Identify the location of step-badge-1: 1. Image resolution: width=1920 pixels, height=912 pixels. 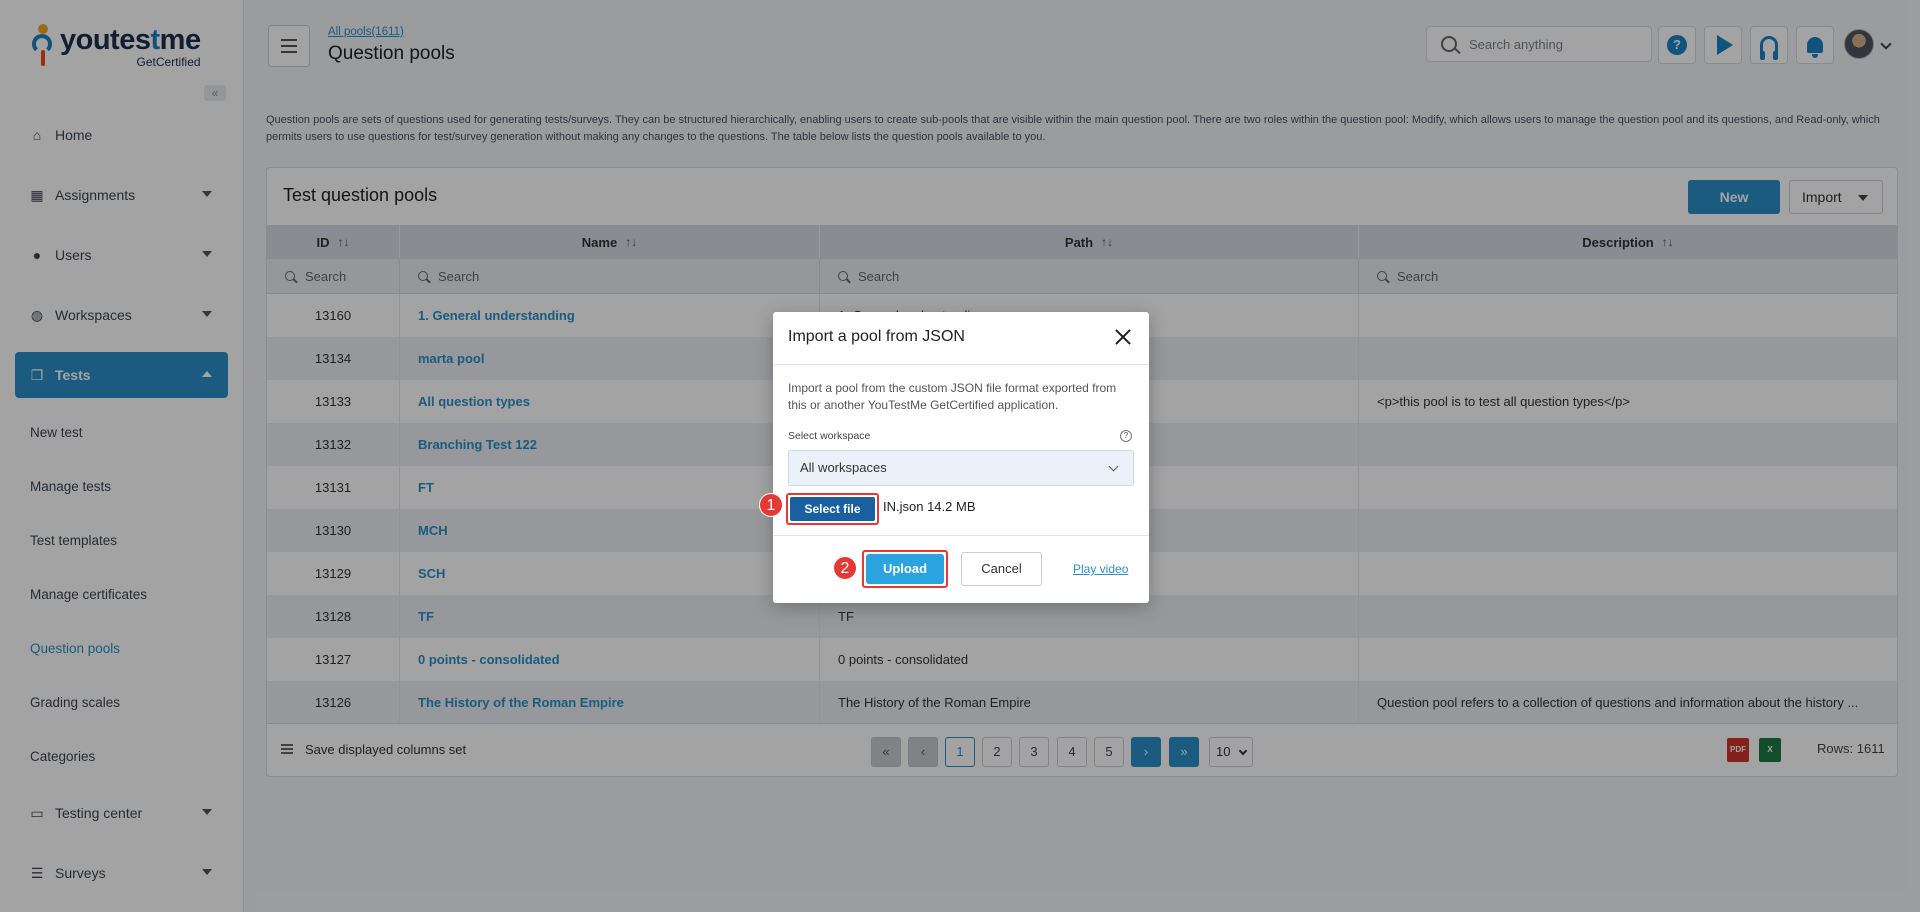
(771, 505).